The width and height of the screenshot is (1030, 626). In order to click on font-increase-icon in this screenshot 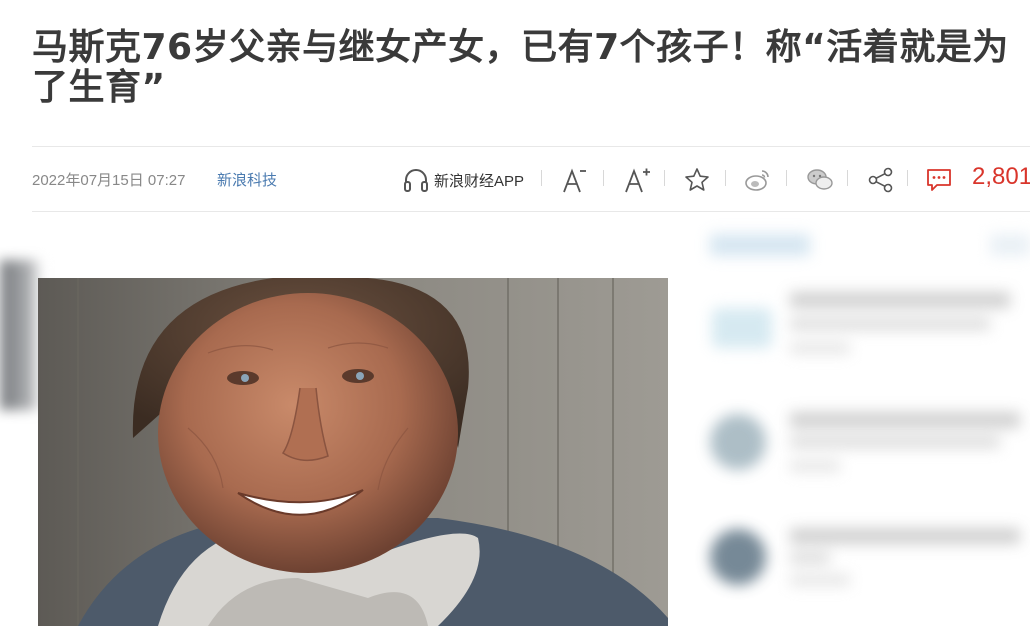, I will do `click(638, 180)`.